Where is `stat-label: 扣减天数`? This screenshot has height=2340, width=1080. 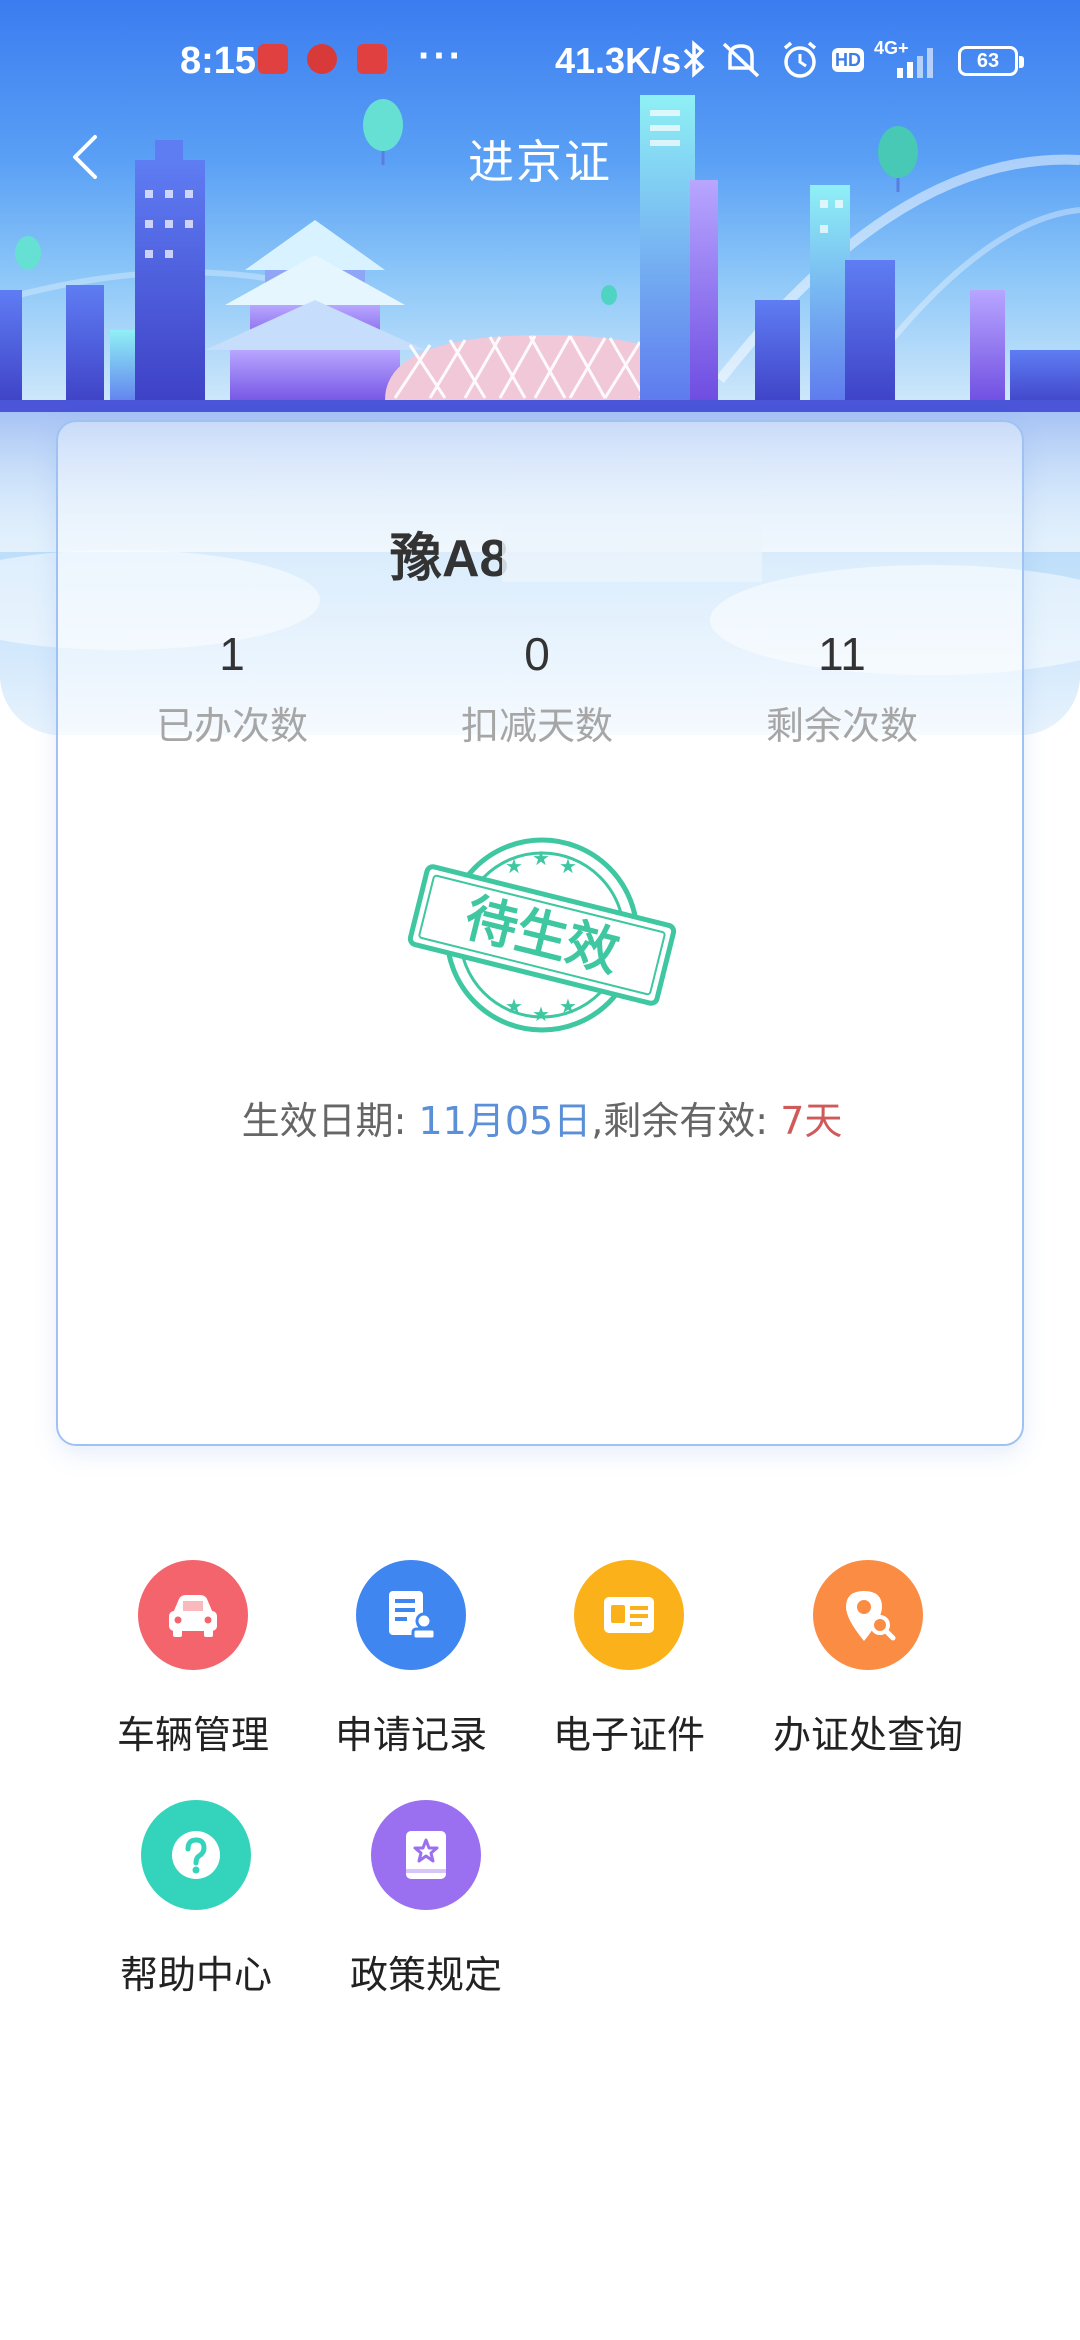 stat-label: 扣减天数 is located at coordinates (536, 726).